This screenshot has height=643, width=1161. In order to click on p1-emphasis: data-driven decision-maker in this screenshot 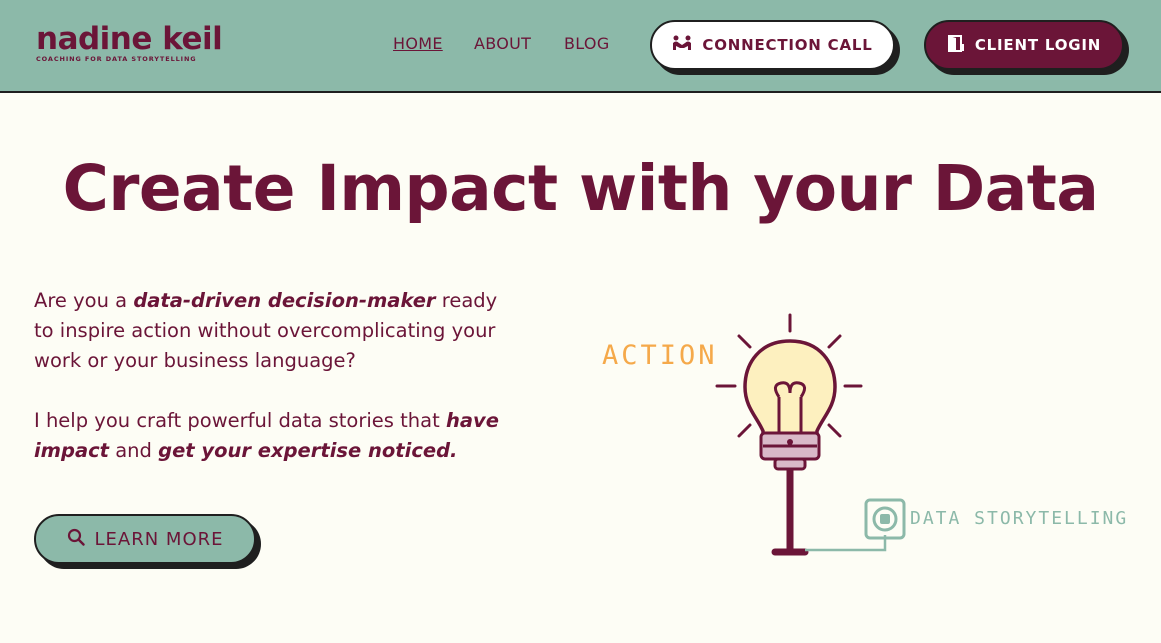, I will do `click(284, 300)`.